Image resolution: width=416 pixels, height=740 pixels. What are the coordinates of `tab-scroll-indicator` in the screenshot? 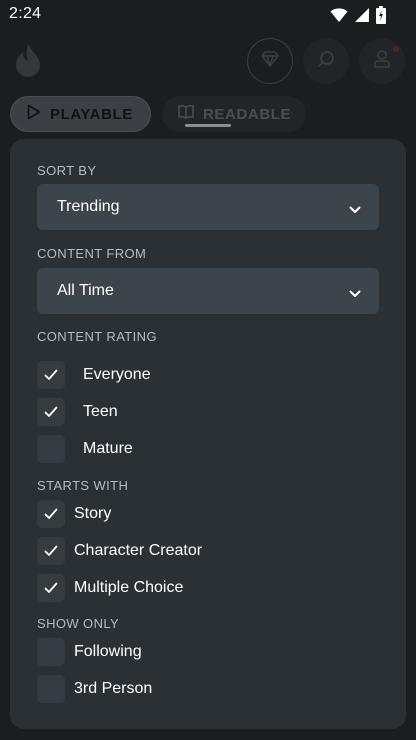 It's located at (208, 125).